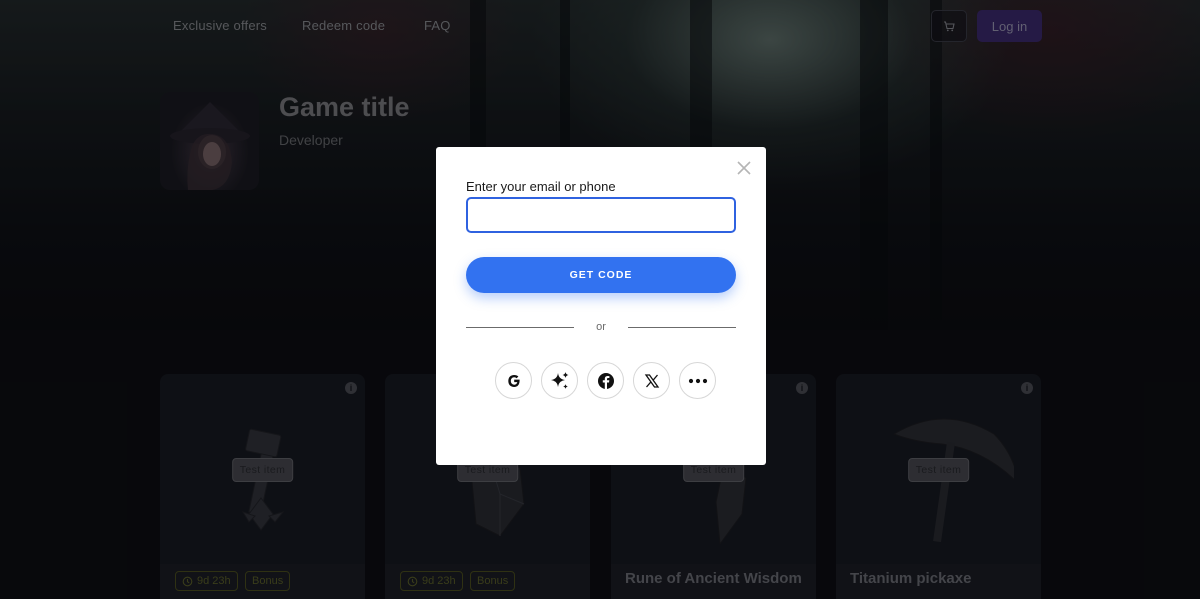  I want to click on login-modal: Enter your email or phone GET CODE or, so click(601, 306).